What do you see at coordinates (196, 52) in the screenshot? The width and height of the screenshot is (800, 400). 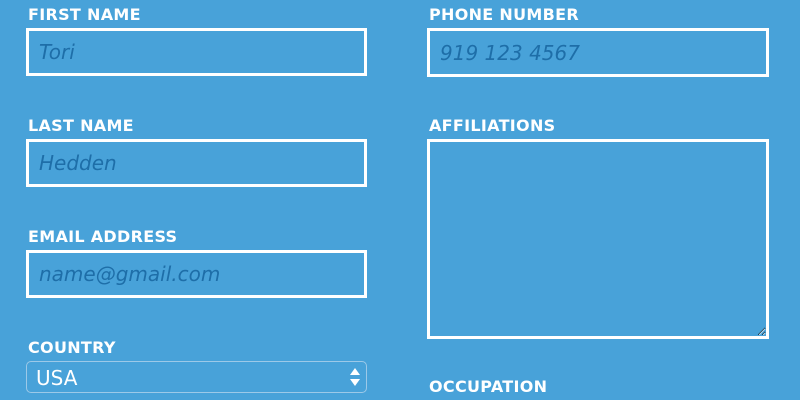 I see `first-name-input` at bounding box center [196, 52].